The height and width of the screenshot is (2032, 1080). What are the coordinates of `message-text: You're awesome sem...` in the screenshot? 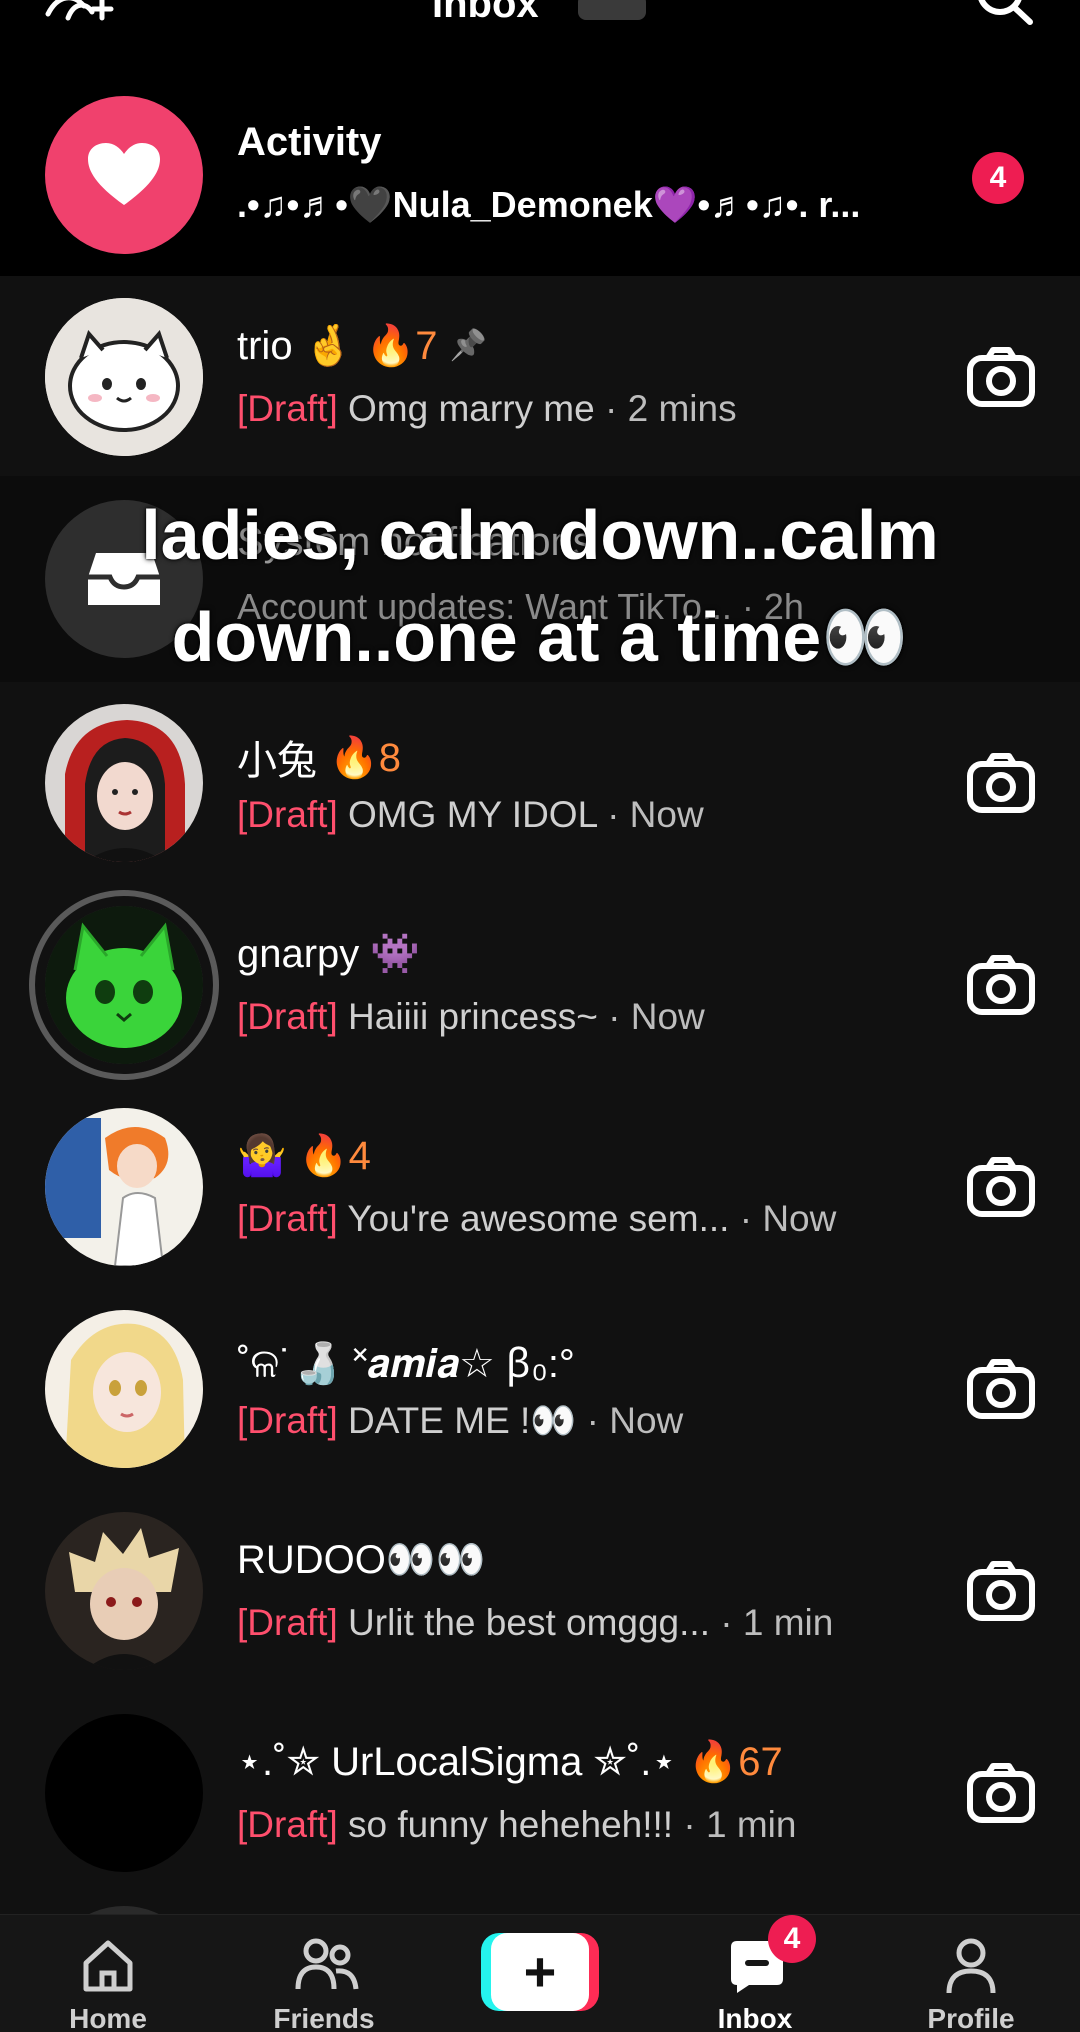 It's located at (538, 1218).